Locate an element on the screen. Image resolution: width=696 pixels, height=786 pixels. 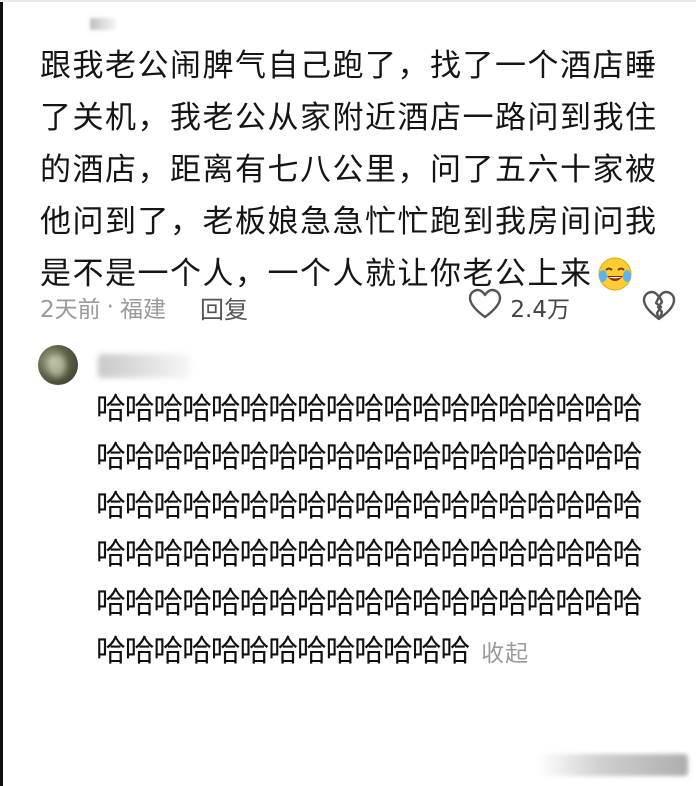
blurred-reply-username is located at coordinates (144, 366).